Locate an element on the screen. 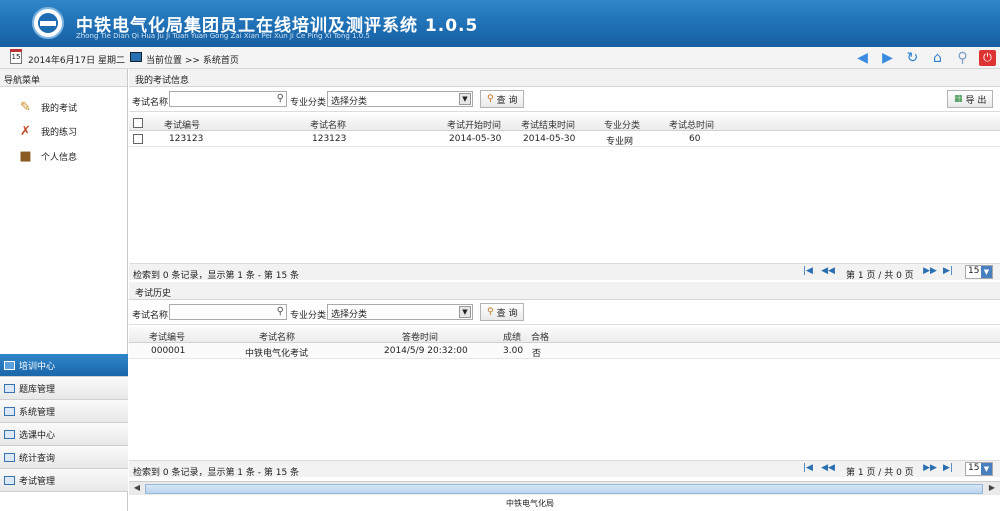 The image size is (1000, 511). module-label: 题库管理 is located at coordinates (37, 389).